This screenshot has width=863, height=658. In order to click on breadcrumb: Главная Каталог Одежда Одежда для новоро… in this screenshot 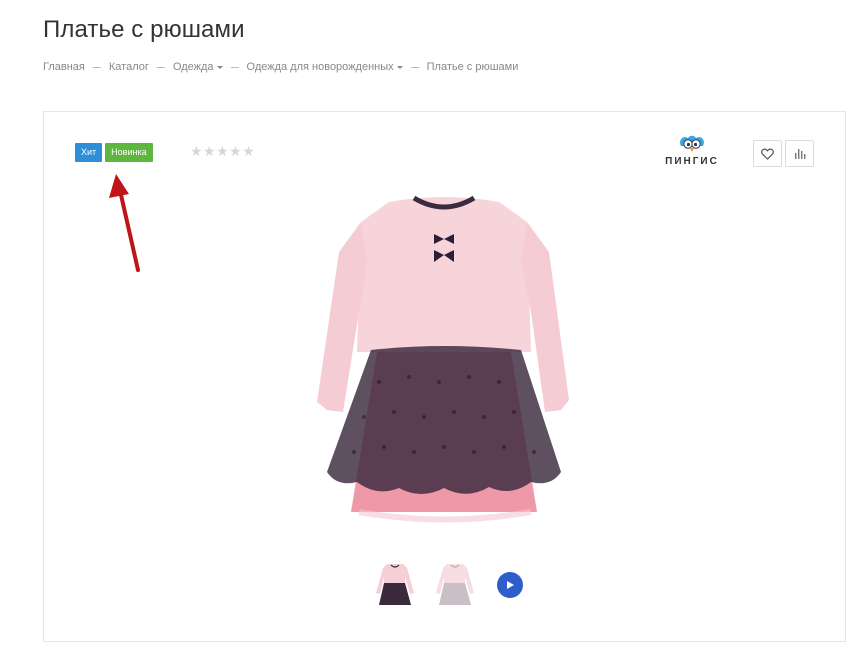, I will do `click(280, 67)`.